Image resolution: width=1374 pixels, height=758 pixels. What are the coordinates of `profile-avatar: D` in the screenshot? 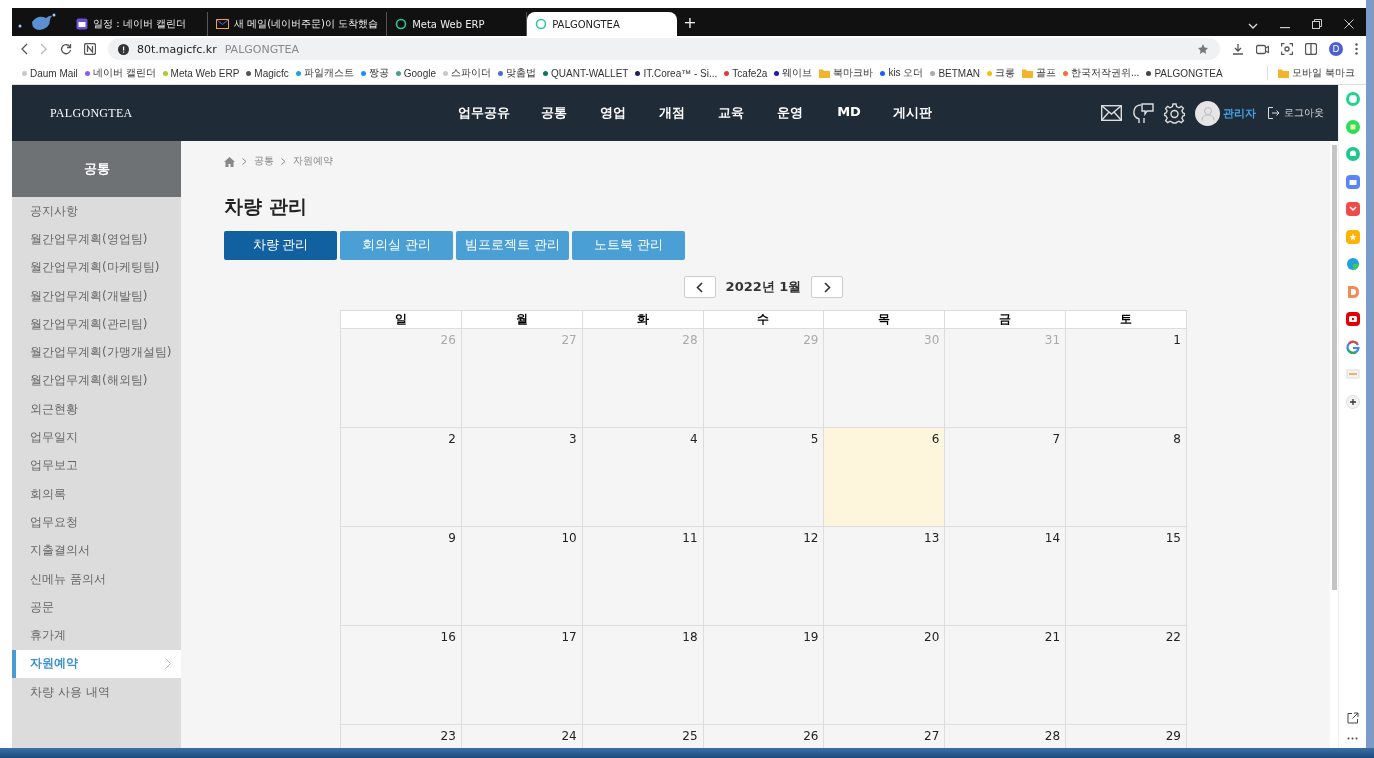 It's located at (1336, 49).